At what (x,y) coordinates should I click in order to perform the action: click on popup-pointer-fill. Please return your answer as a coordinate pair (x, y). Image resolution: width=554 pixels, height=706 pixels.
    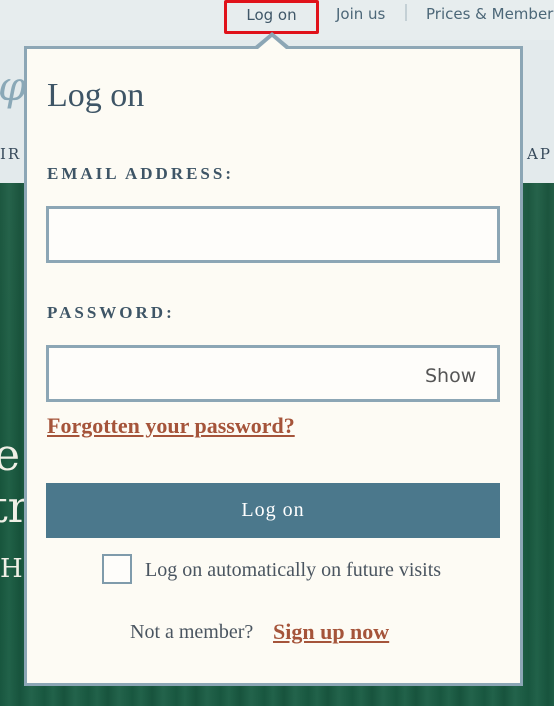
    Looking at the image, I should click on (272, 43).